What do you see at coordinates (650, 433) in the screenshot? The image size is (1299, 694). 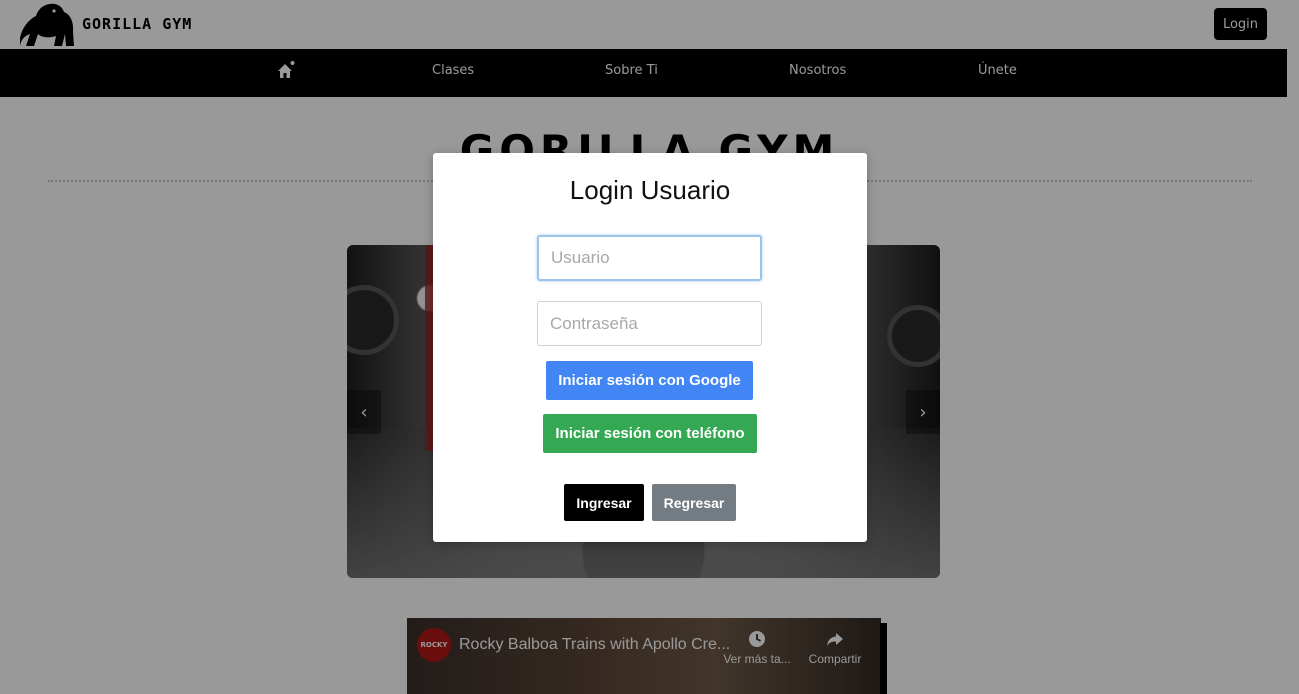 I see `phone-login-button: Iniciar sesión con teléfono` at bounding box center [650, 433].